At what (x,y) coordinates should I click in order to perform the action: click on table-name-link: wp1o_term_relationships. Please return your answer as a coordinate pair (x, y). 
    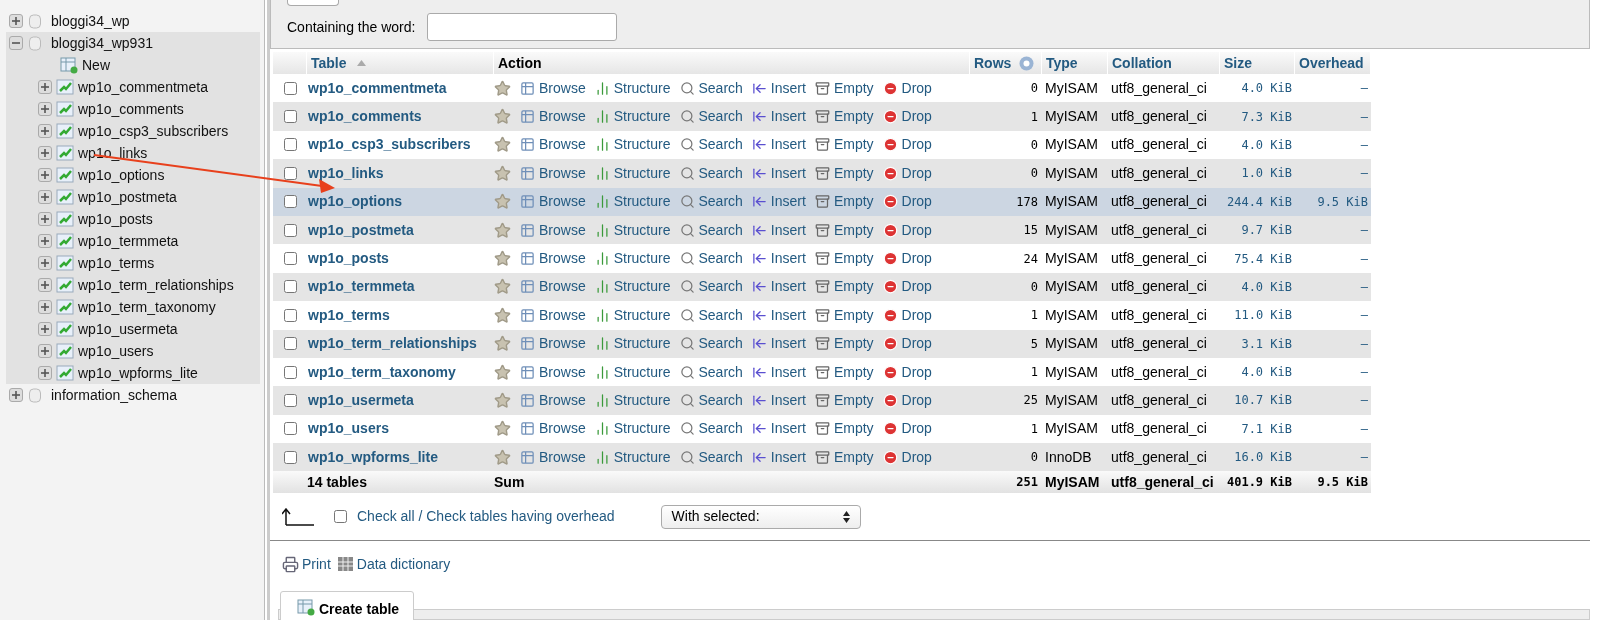
    Looking at the image, I should click on (392, 343).